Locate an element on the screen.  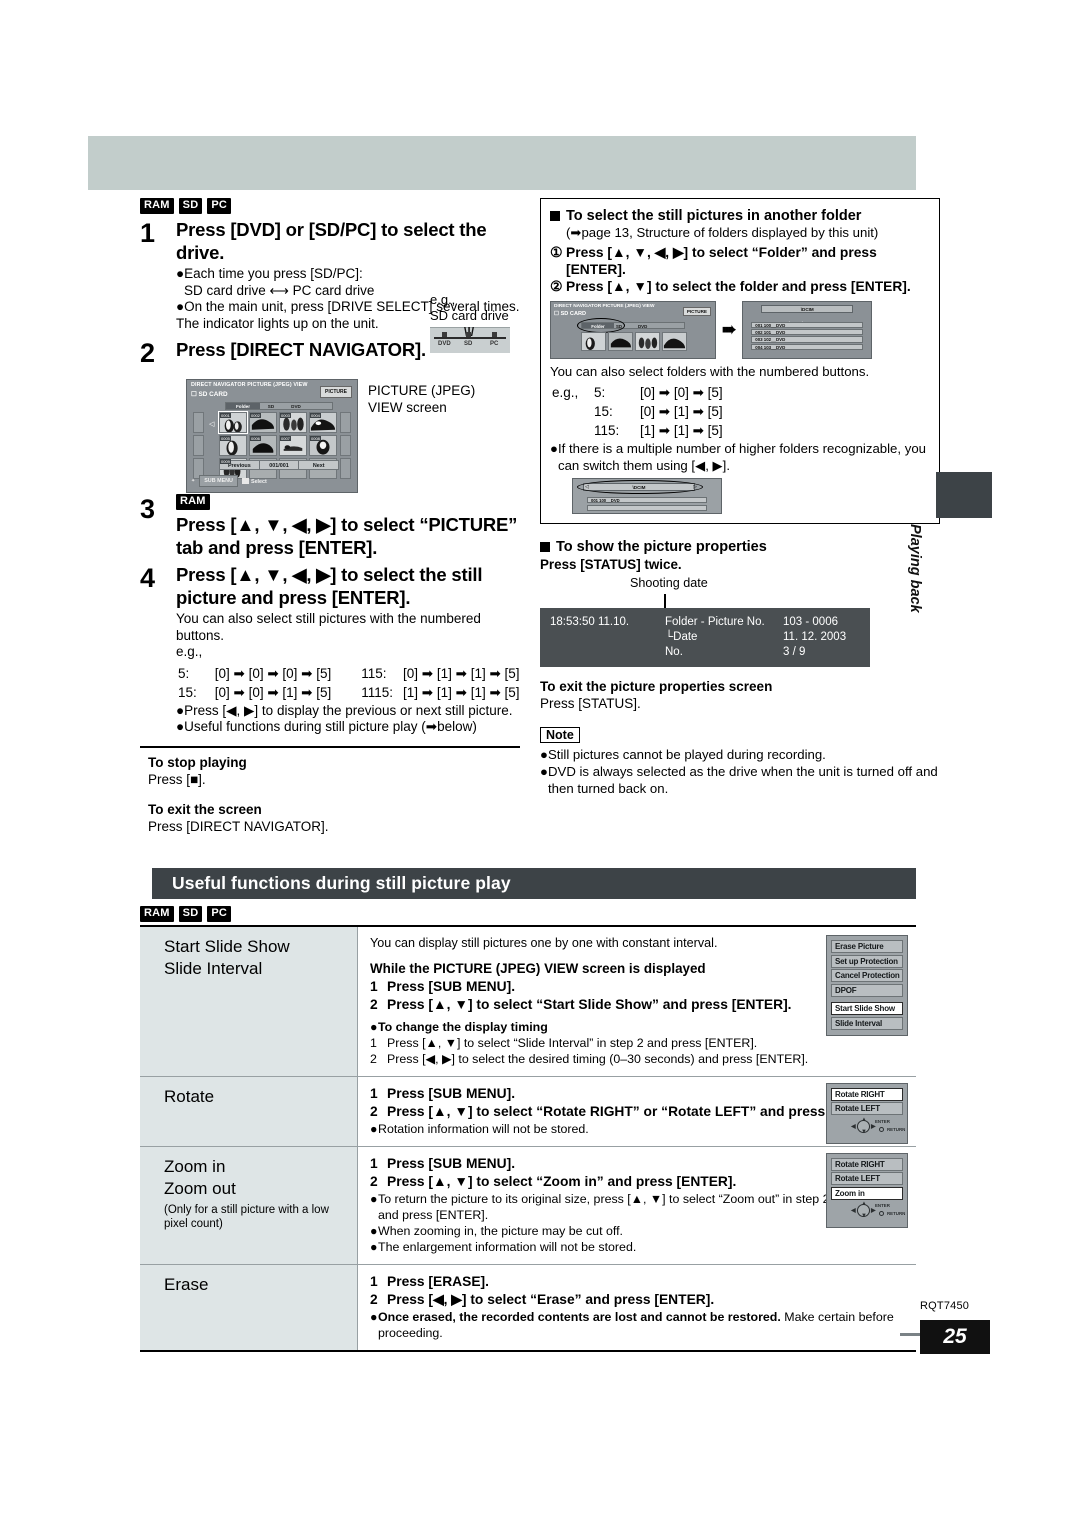
dn-tab-row: Folder SD DVD is located at coordinates (279, 406).